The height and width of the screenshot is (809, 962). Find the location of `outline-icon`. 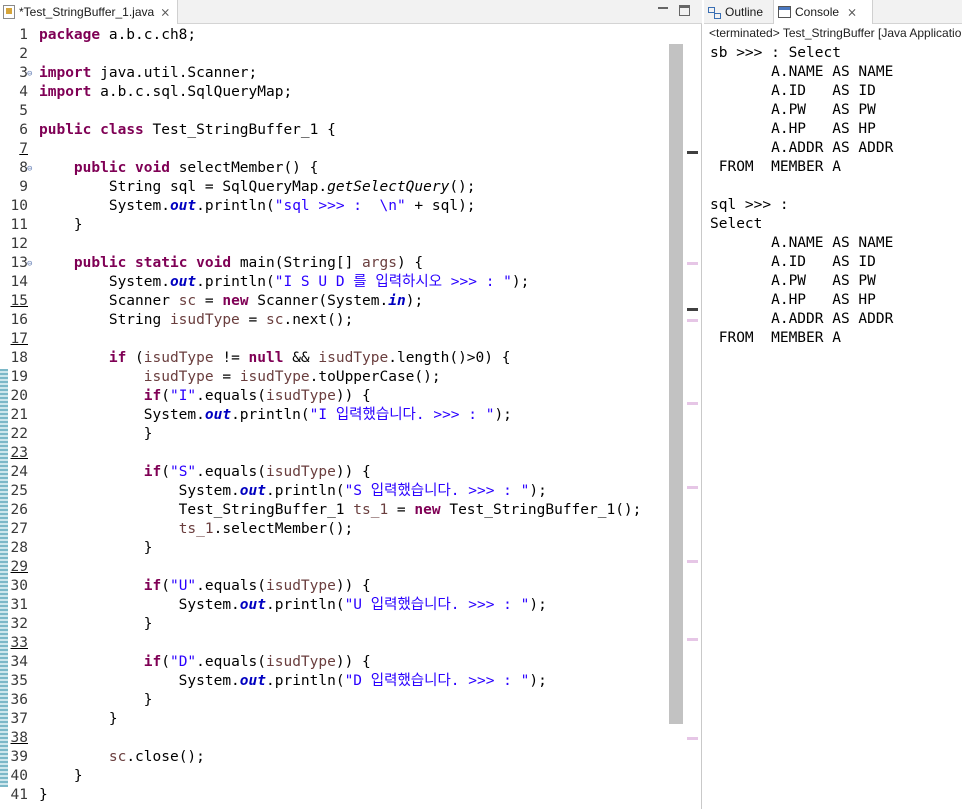

outline-icon is located at coordinates (714, 12).